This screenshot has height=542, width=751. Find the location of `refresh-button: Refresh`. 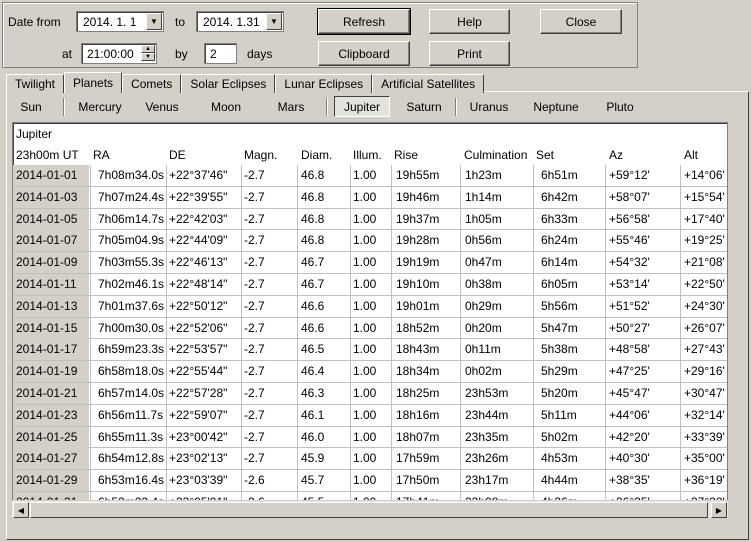

refresh-button: Refresh is located at coordinates (364, 21).